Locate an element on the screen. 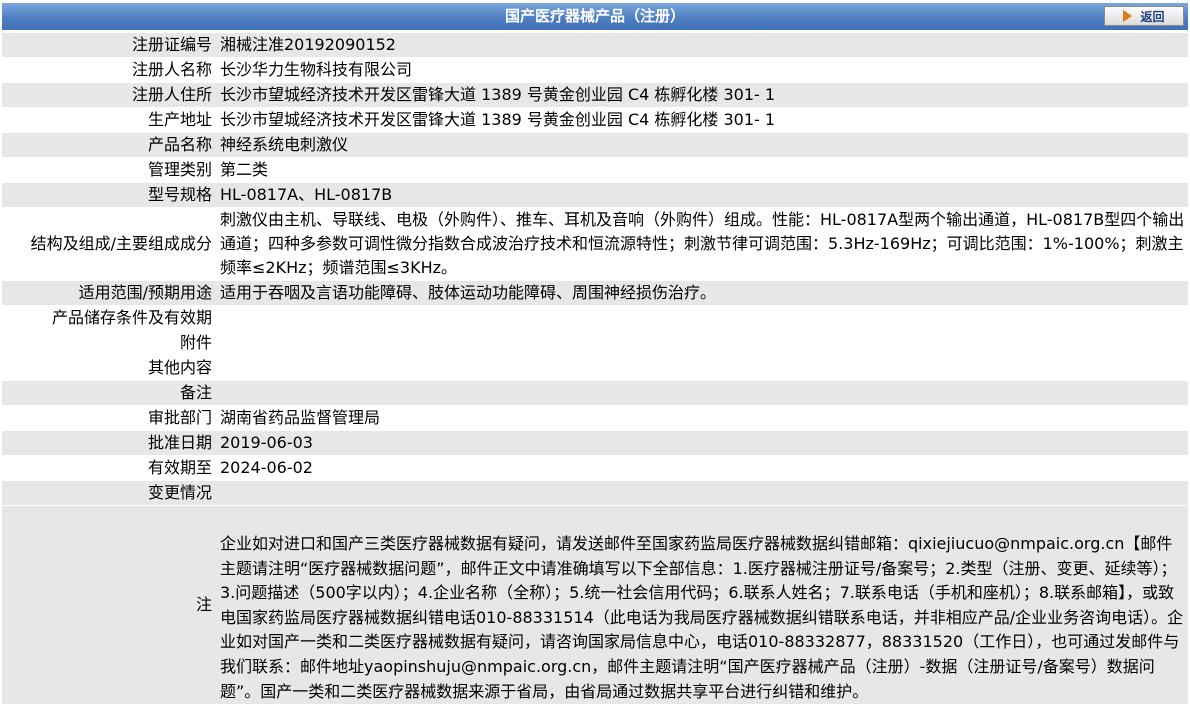 This screenshot has width=1190, height=709. table-row: 注册证编号 湘械注准20192090152 is located at coordinates (595, 45).